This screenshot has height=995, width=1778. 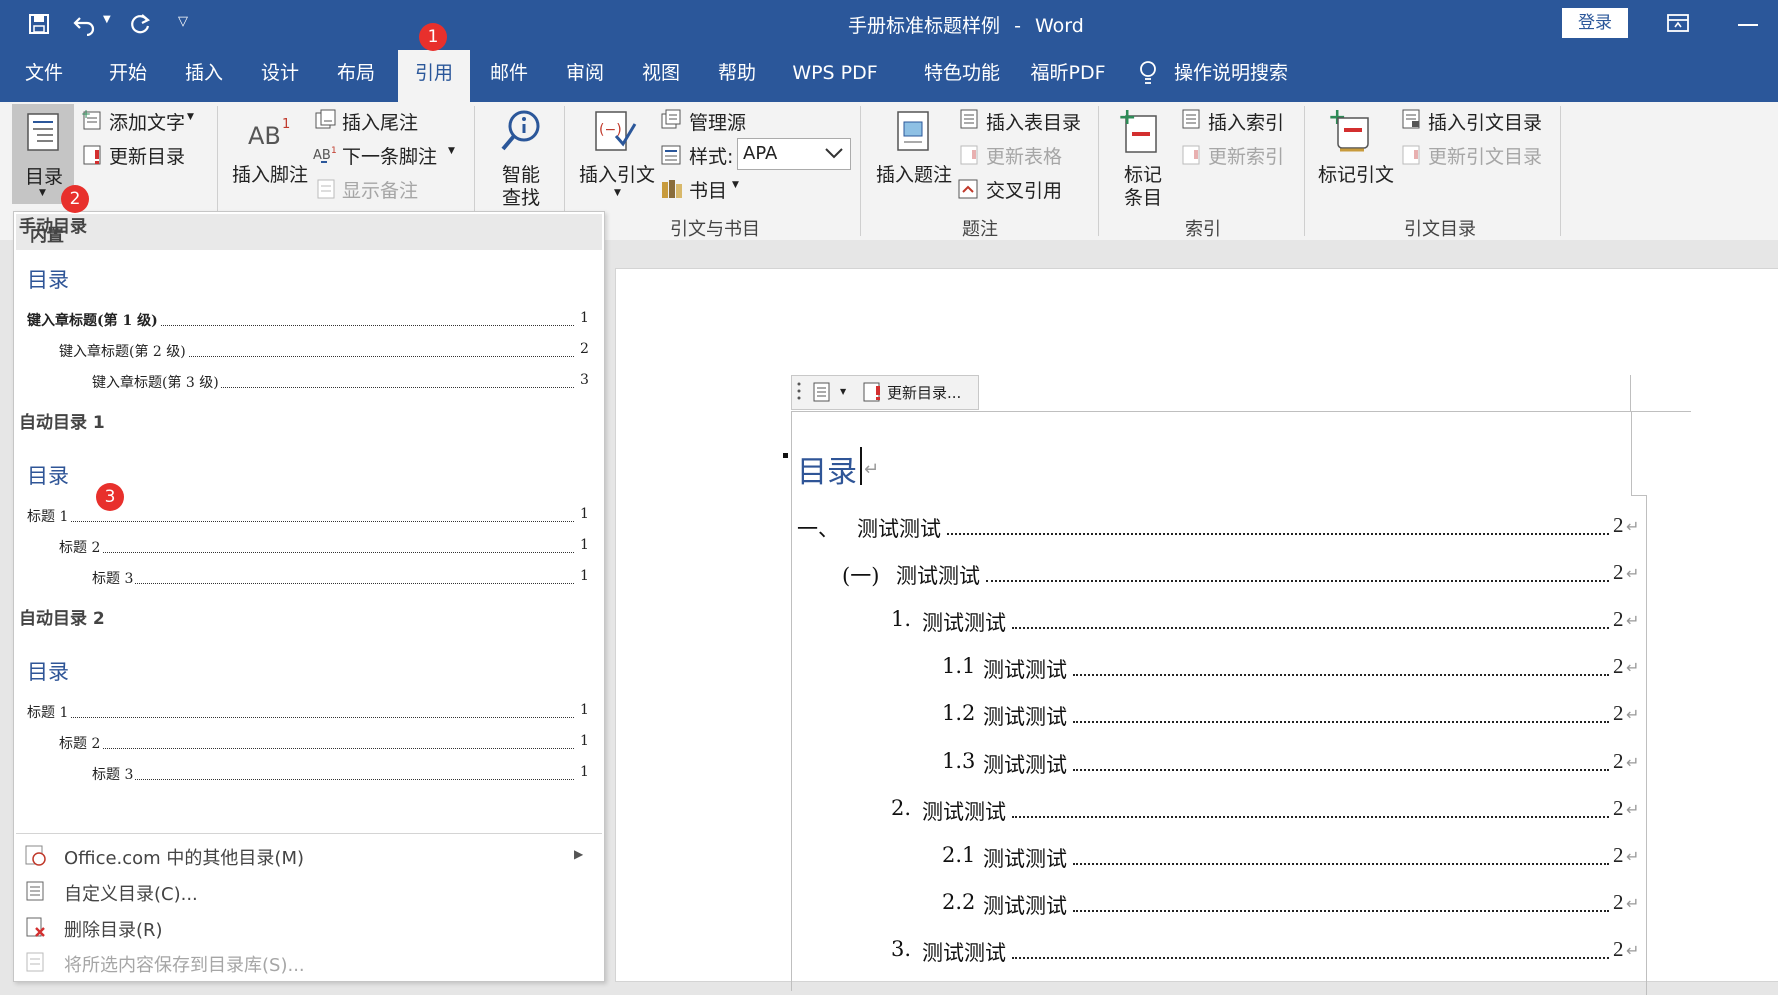 What do you see at coordinates (184, 858) in the screenshot?
I see `office-com-more-tocs-label: Office.com 中的其他目录(M)` at bounding box center [184, 858].